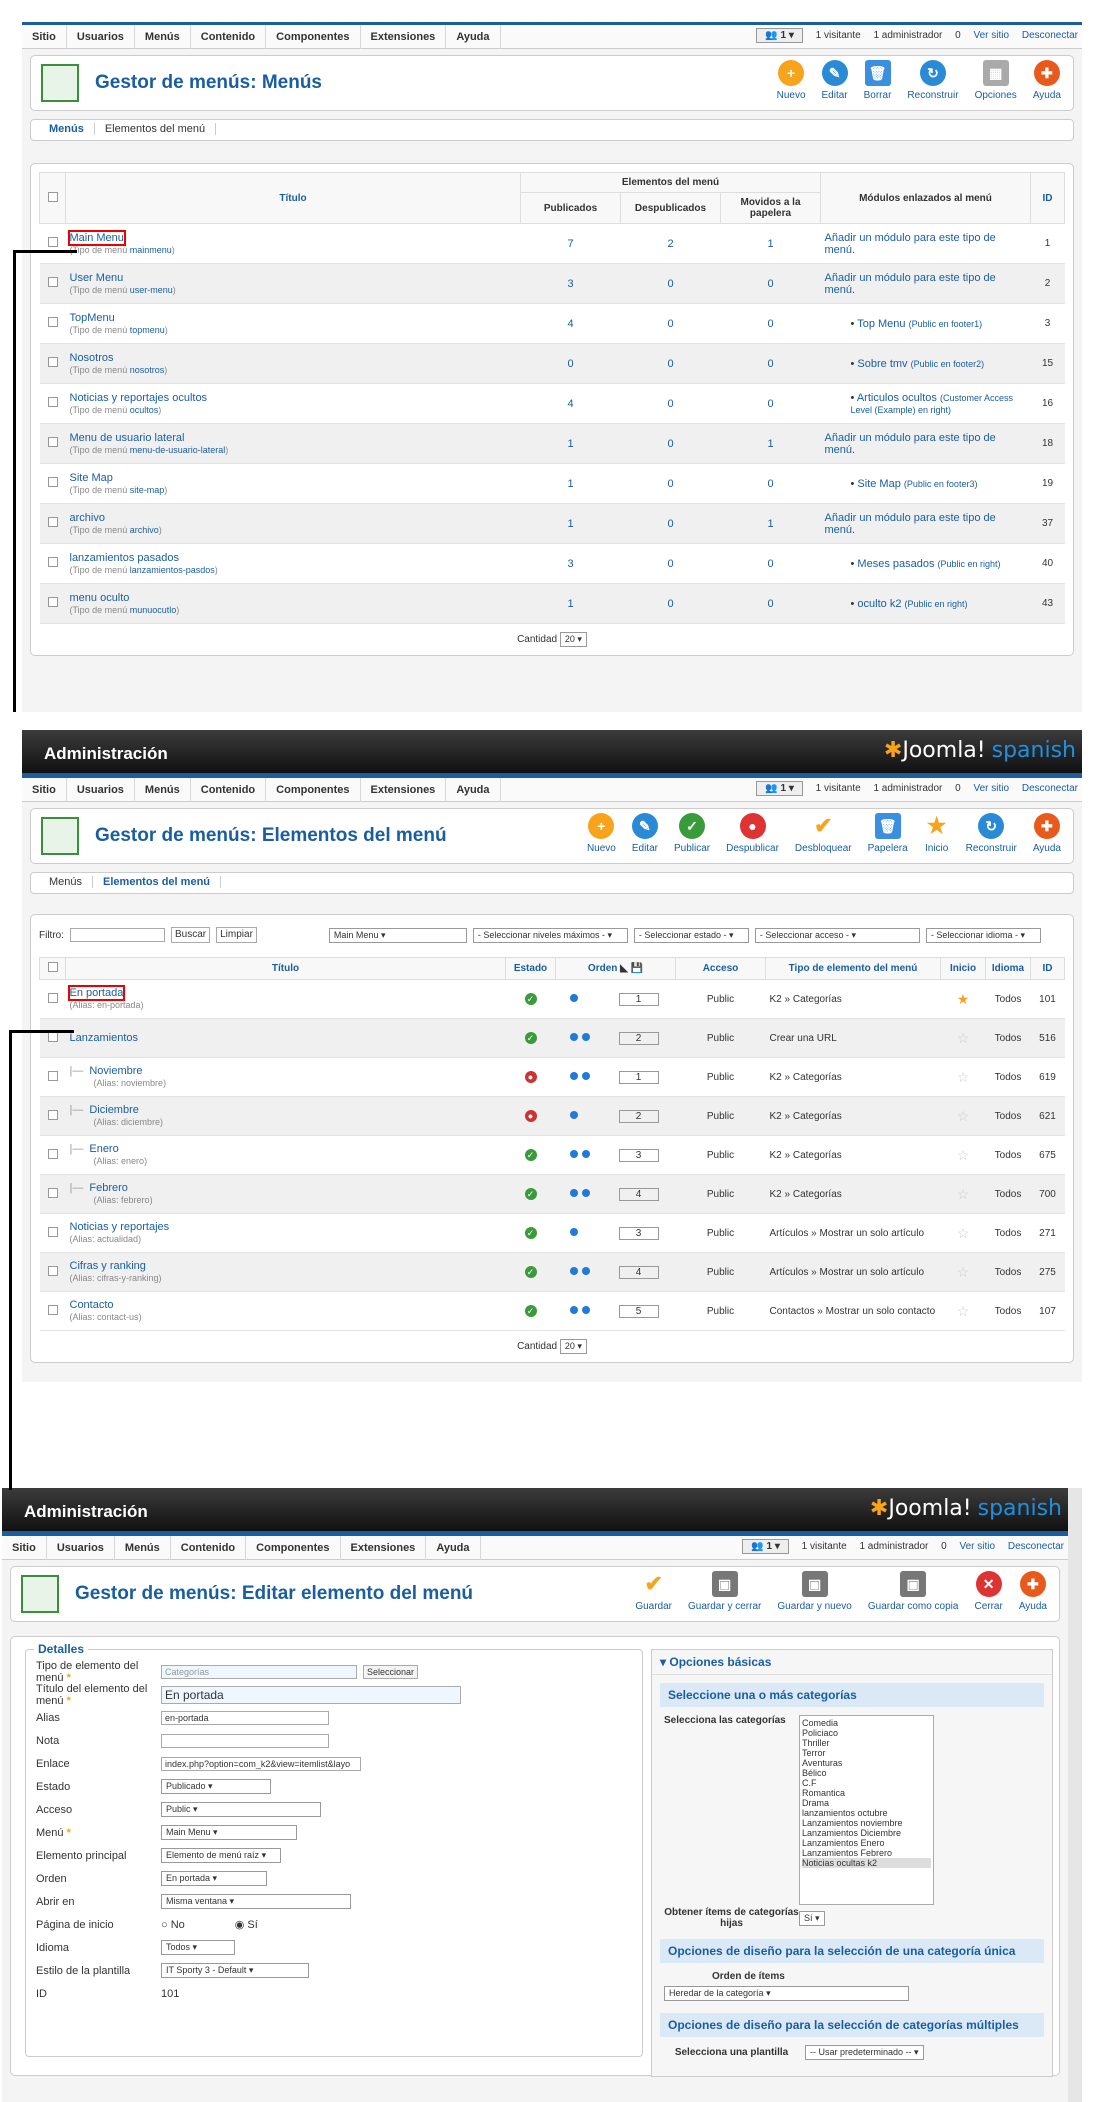  What do you see at coordinates (1008, 968) in the screenshot?
I see `col-language: Idioma` at bounding box center [1008, 968].